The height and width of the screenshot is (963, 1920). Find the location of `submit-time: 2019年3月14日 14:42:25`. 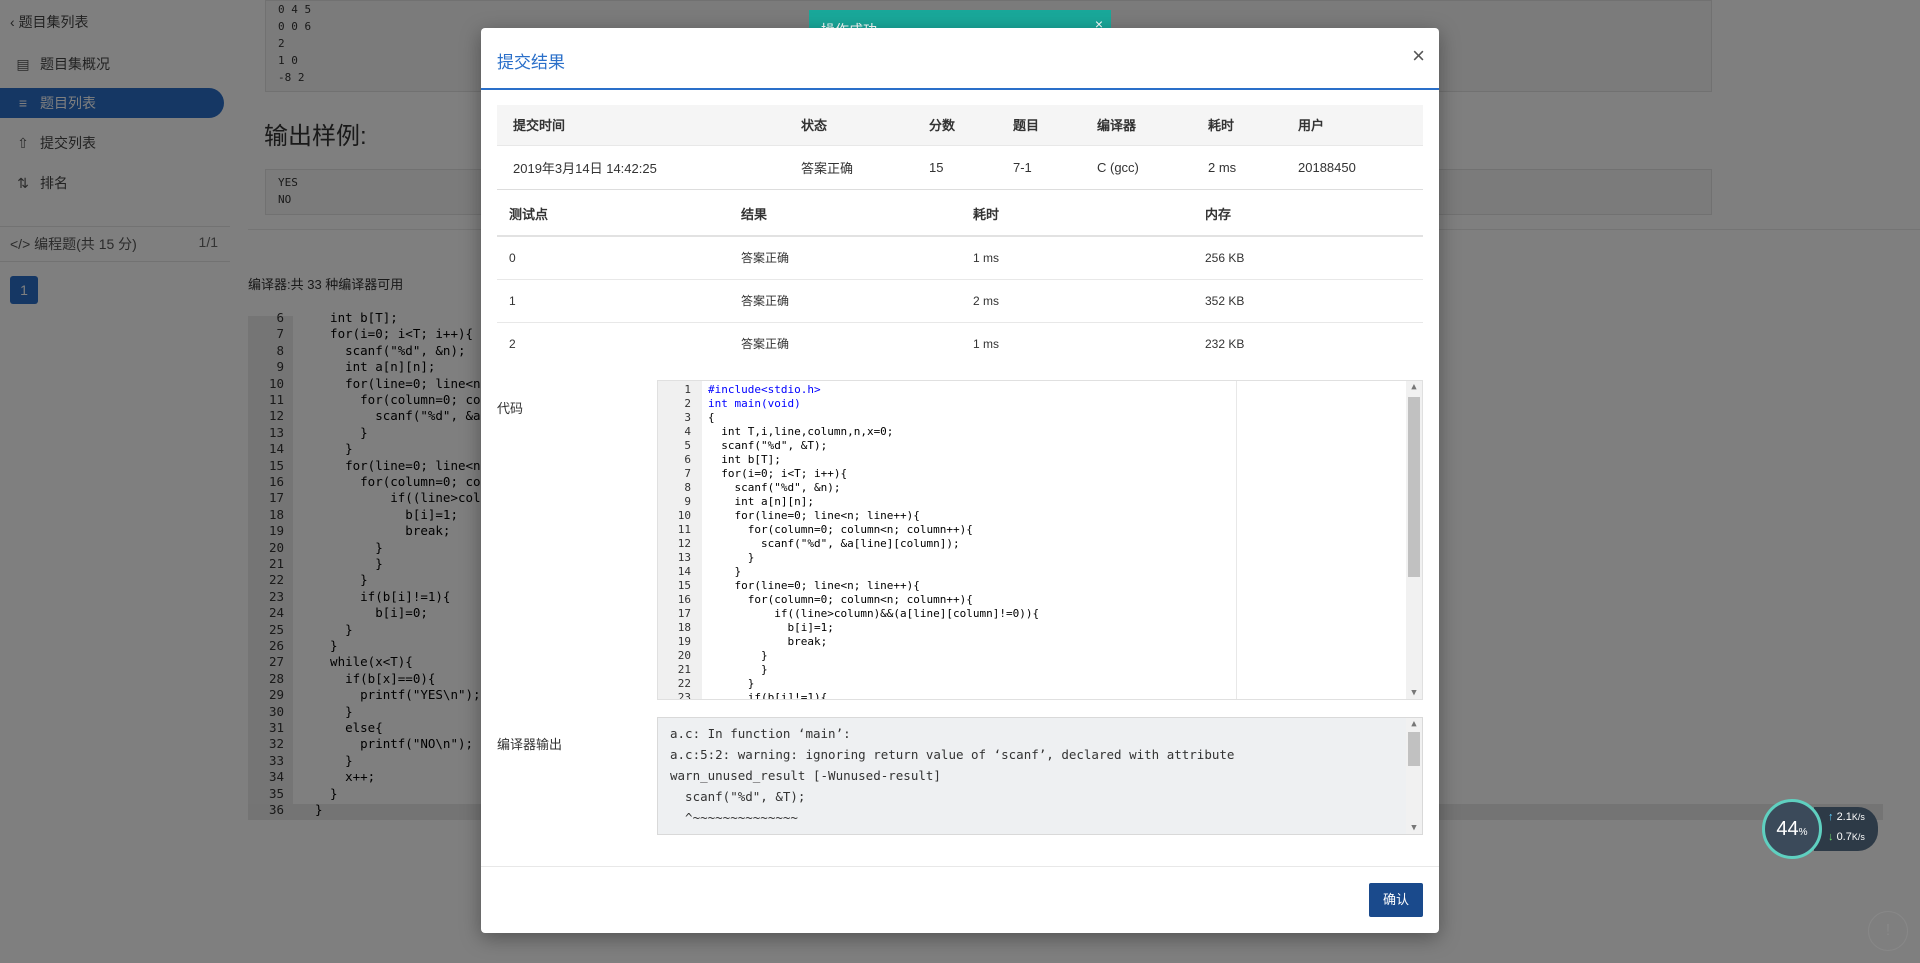

submit-time: 2019年3月14日 14:42:25 is located at coordinates (641, 167).